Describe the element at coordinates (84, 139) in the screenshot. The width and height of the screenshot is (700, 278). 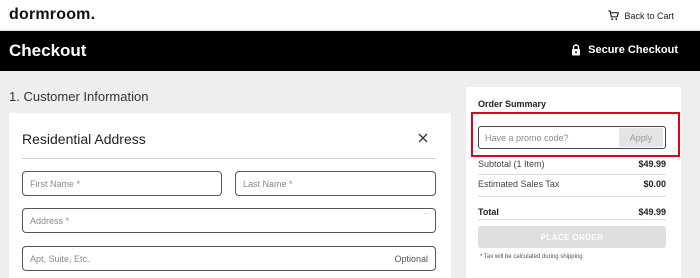
I see `card-title: Residential Address` at that location.